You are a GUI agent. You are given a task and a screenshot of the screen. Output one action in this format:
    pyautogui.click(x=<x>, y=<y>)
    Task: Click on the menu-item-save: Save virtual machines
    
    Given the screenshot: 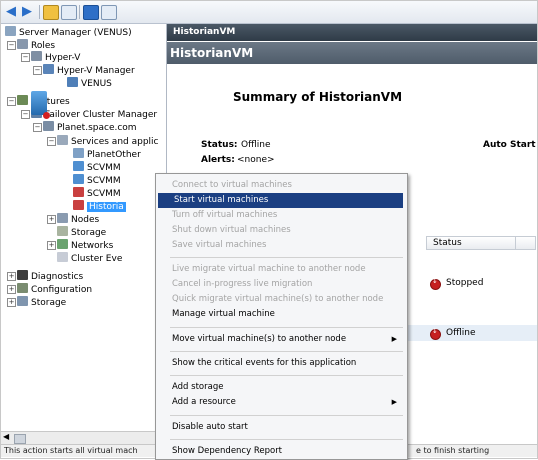 What is the action you would take?
    pyautogui.click(x=280, y=245)
    